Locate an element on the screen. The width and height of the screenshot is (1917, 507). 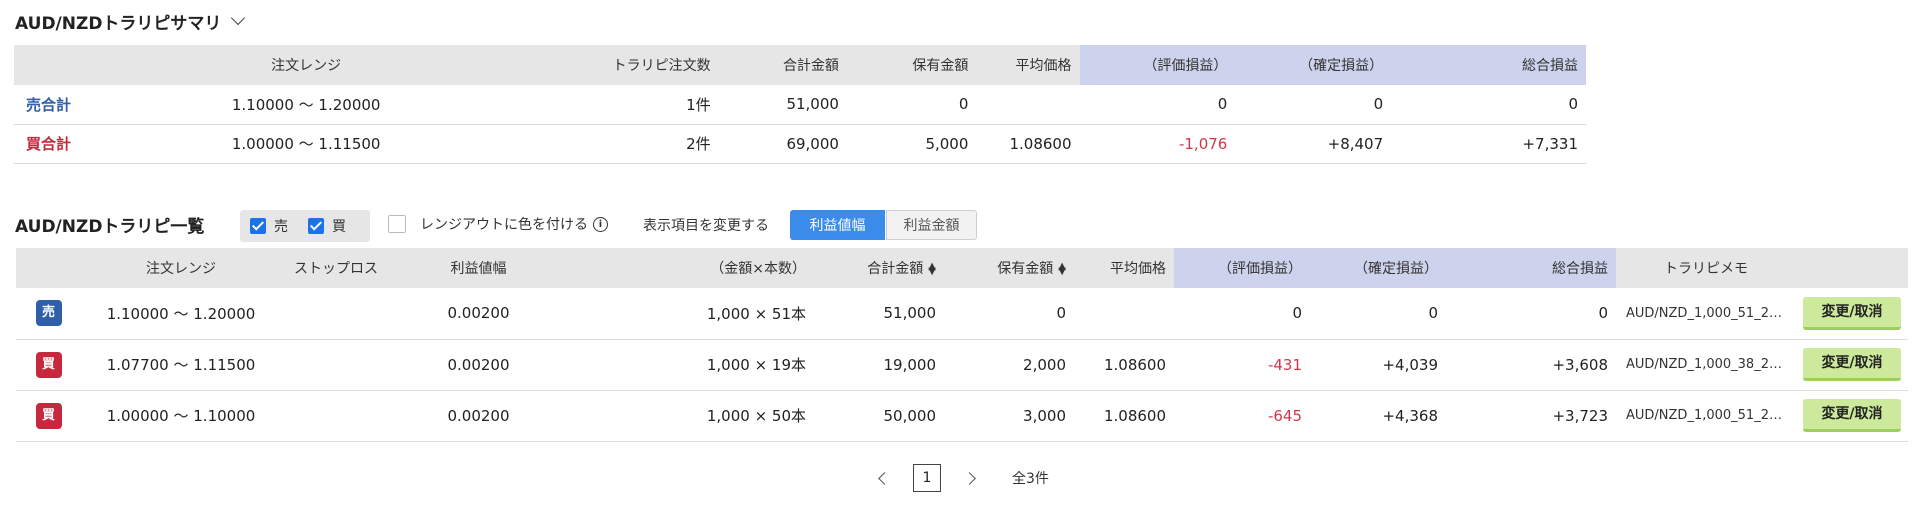
unrealized-cell: 0 is located at coordinates (1297, 313).